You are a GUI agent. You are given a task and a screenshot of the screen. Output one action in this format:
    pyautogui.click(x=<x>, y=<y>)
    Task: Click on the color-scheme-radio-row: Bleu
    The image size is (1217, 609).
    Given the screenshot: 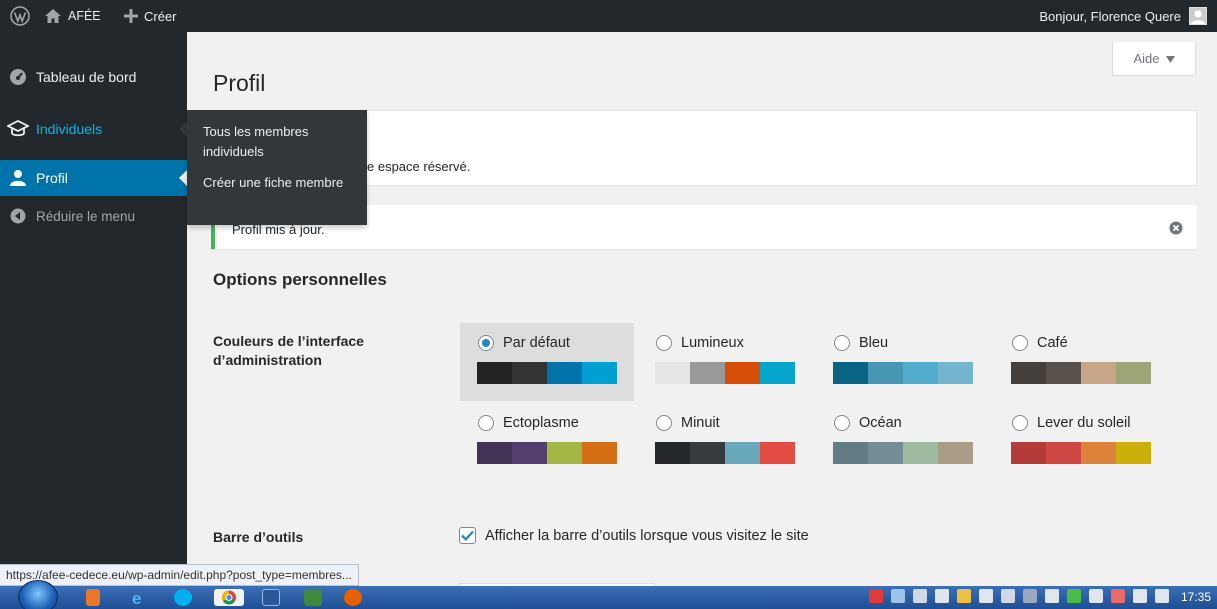 What is the action you would take?
    pyautogui.click(x=861, y=343)
    